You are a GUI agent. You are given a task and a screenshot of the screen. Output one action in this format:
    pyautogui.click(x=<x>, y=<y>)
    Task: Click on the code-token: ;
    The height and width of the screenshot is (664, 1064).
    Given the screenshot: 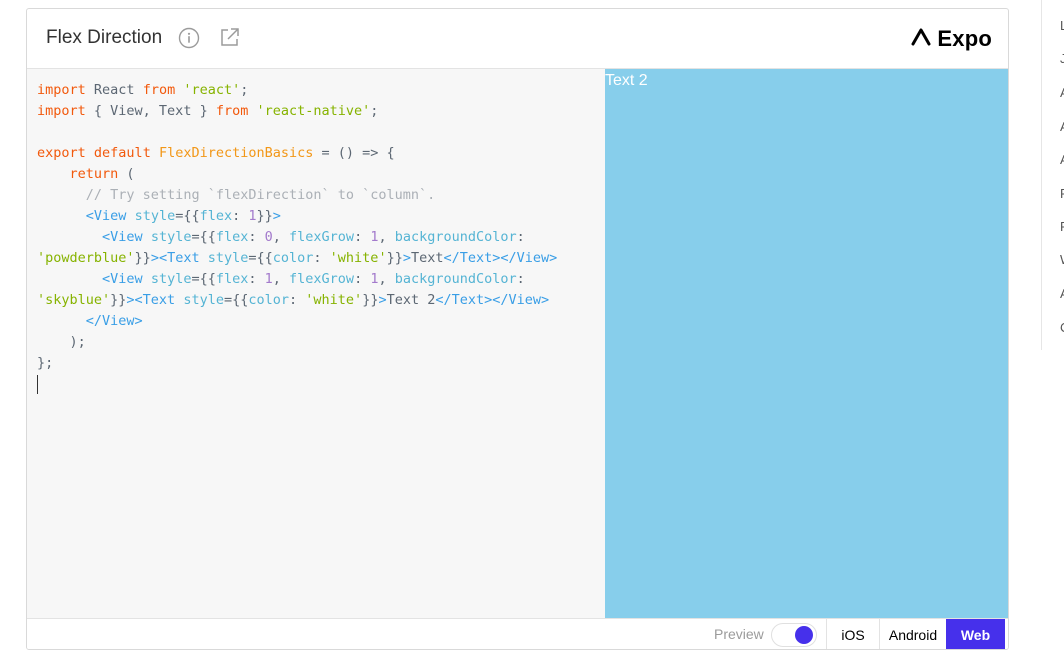 What is the action you would take?
    pyautogui.click(x=374, y=111)
    